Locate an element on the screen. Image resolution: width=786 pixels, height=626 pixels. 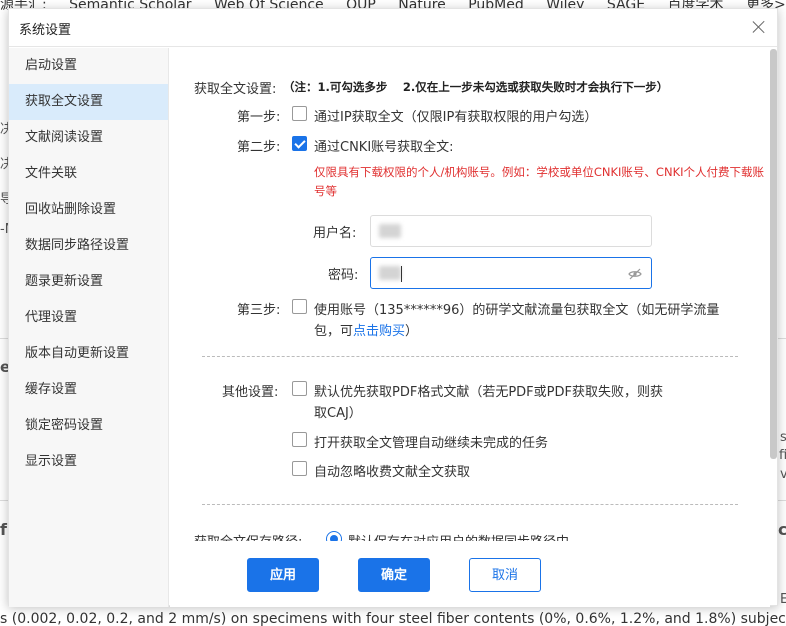
apply-button: 应用 is located at coordinates (283, 575).